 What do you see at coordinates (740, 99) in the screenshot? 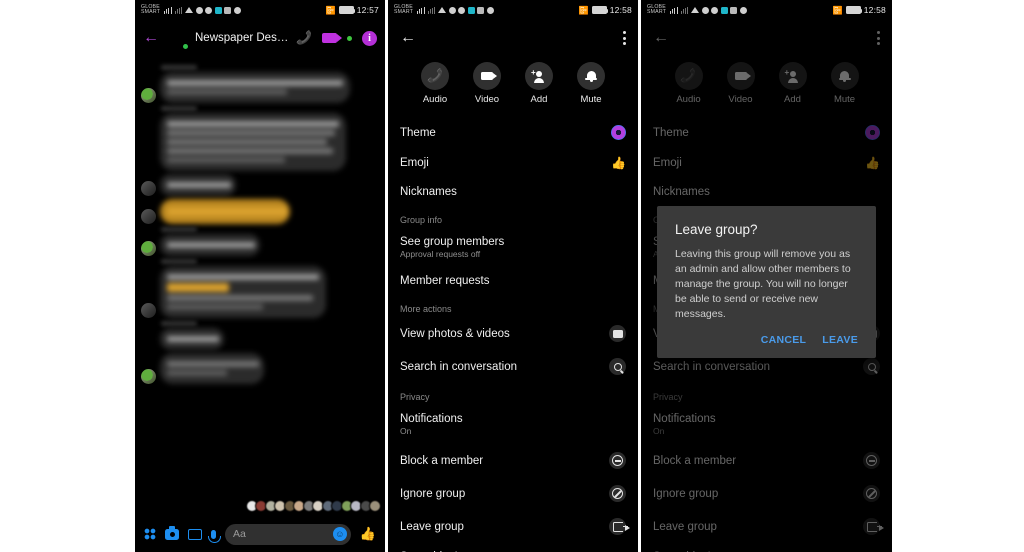
I see `quick-action-label: Video` at bounding box center [740, 99].